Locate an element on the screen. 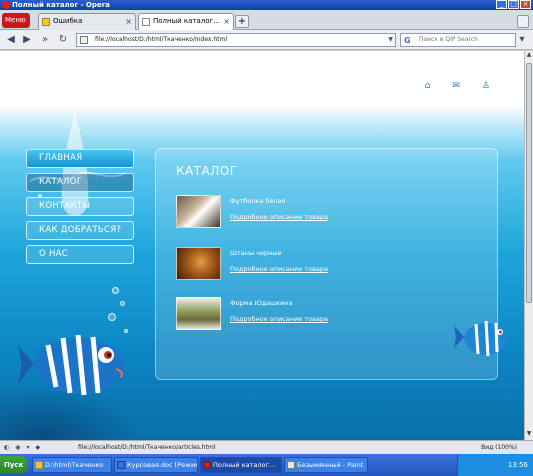 This screenshot has width=533, height=476. catalog-item: Штаны черные Подробное описание товара is located at coordinates (326, 267).